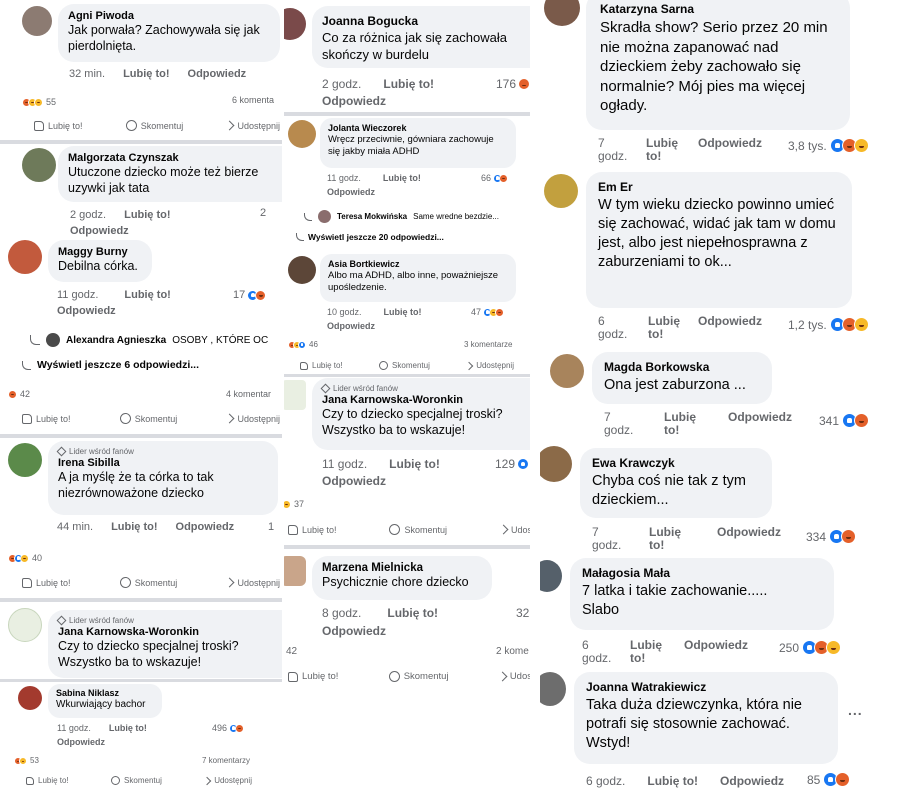 Image resolution: width=898 pixels, height=809 pixels. What do you see at coordinates (421, 400) in the screenshot?
I see `comment-author: Jana Karnowska-Woronkin` at bounding box center [421, 400].